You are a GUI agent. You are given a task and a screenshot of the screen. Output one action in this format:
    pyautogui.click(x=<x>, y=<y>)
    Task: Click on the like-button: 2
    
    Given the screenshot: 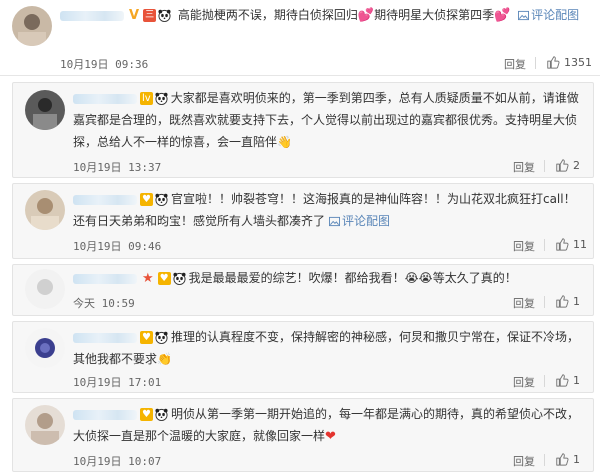 What is the action you would take?
    pyautogui.click(x=567, y=165)
    